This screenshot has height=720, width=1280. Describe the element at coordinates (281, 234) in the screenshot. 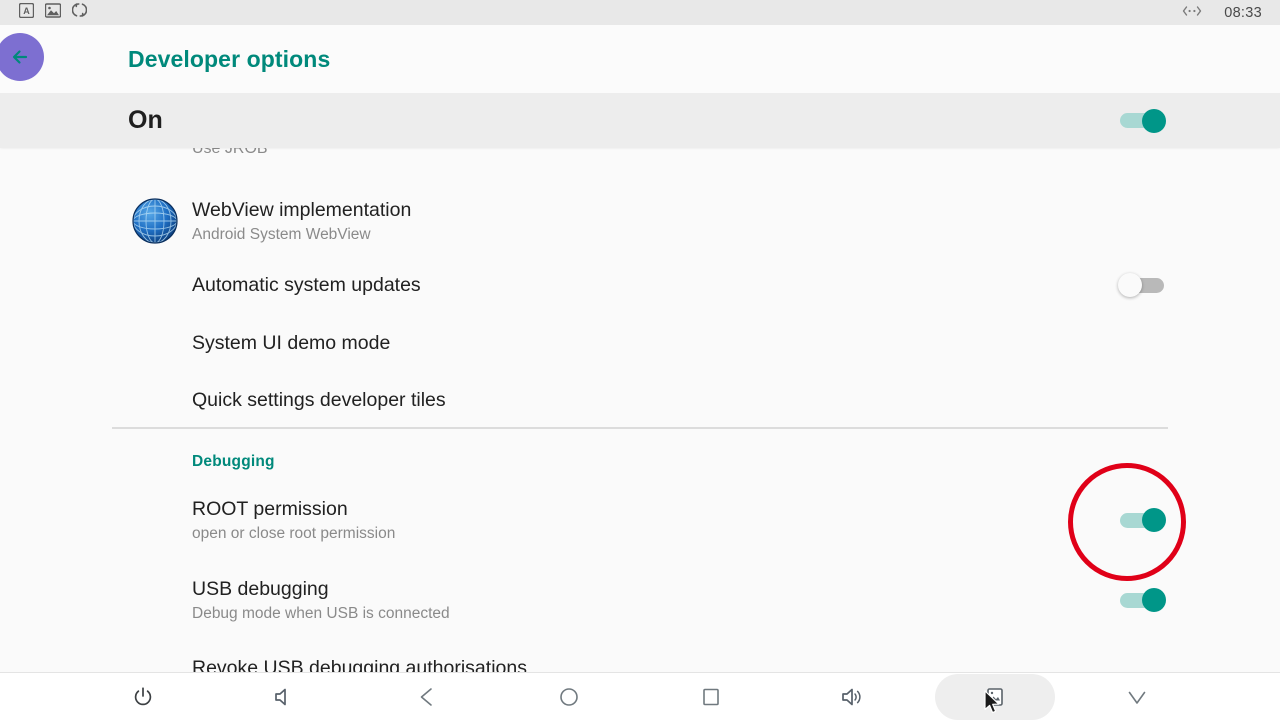

I see `list-item-subtitle: Android System WebView` at that location.